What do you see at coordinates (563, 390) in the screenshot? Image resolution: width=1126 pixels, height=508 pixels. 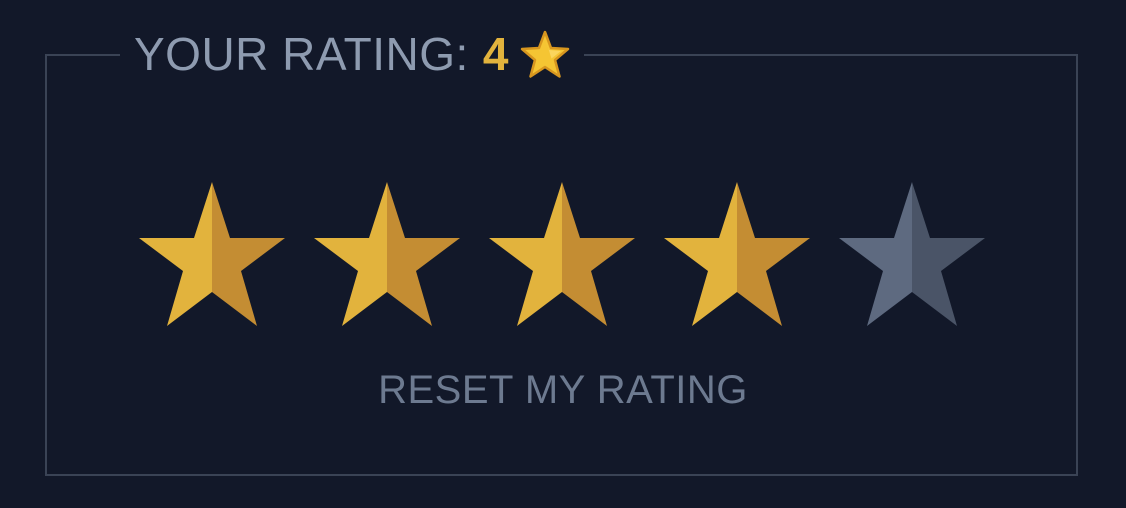 I see `reset-rating-button: RESET MY RATING` at bounding box center [563, 390].